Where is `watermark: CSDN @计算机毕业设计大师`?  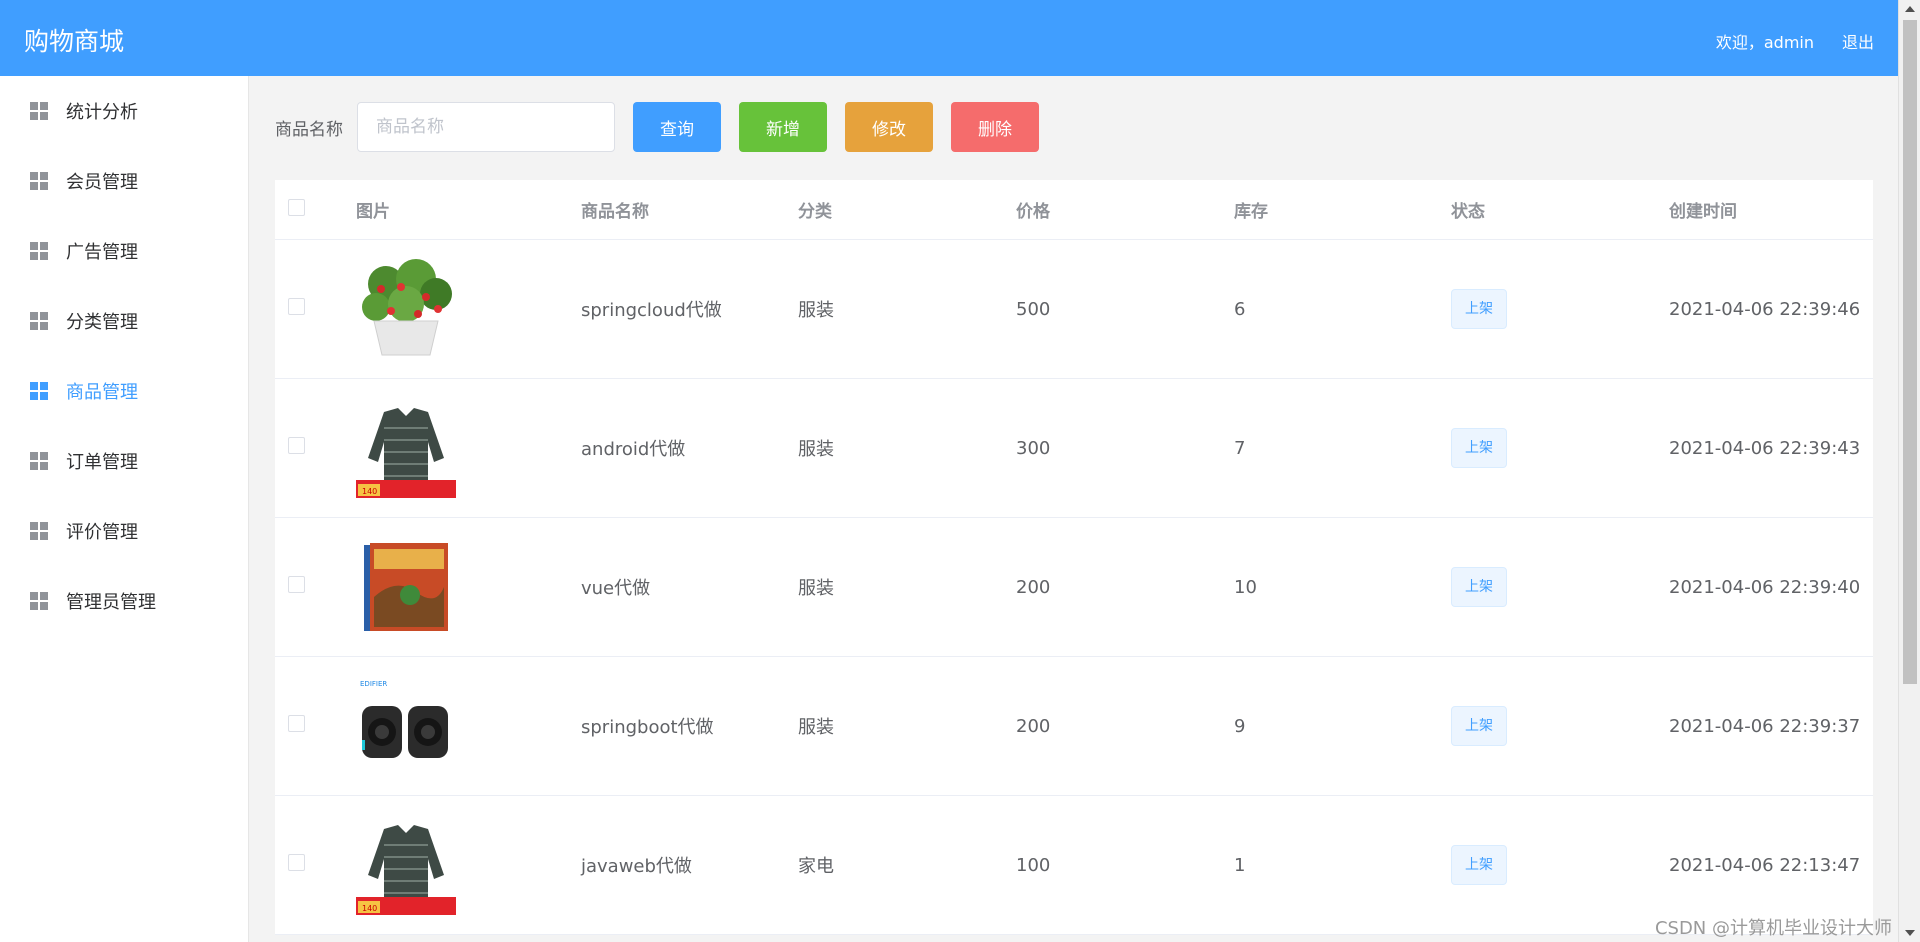
watermark: CSDN @计算机毕业设计大师 is located at coordinates (1773, 928).